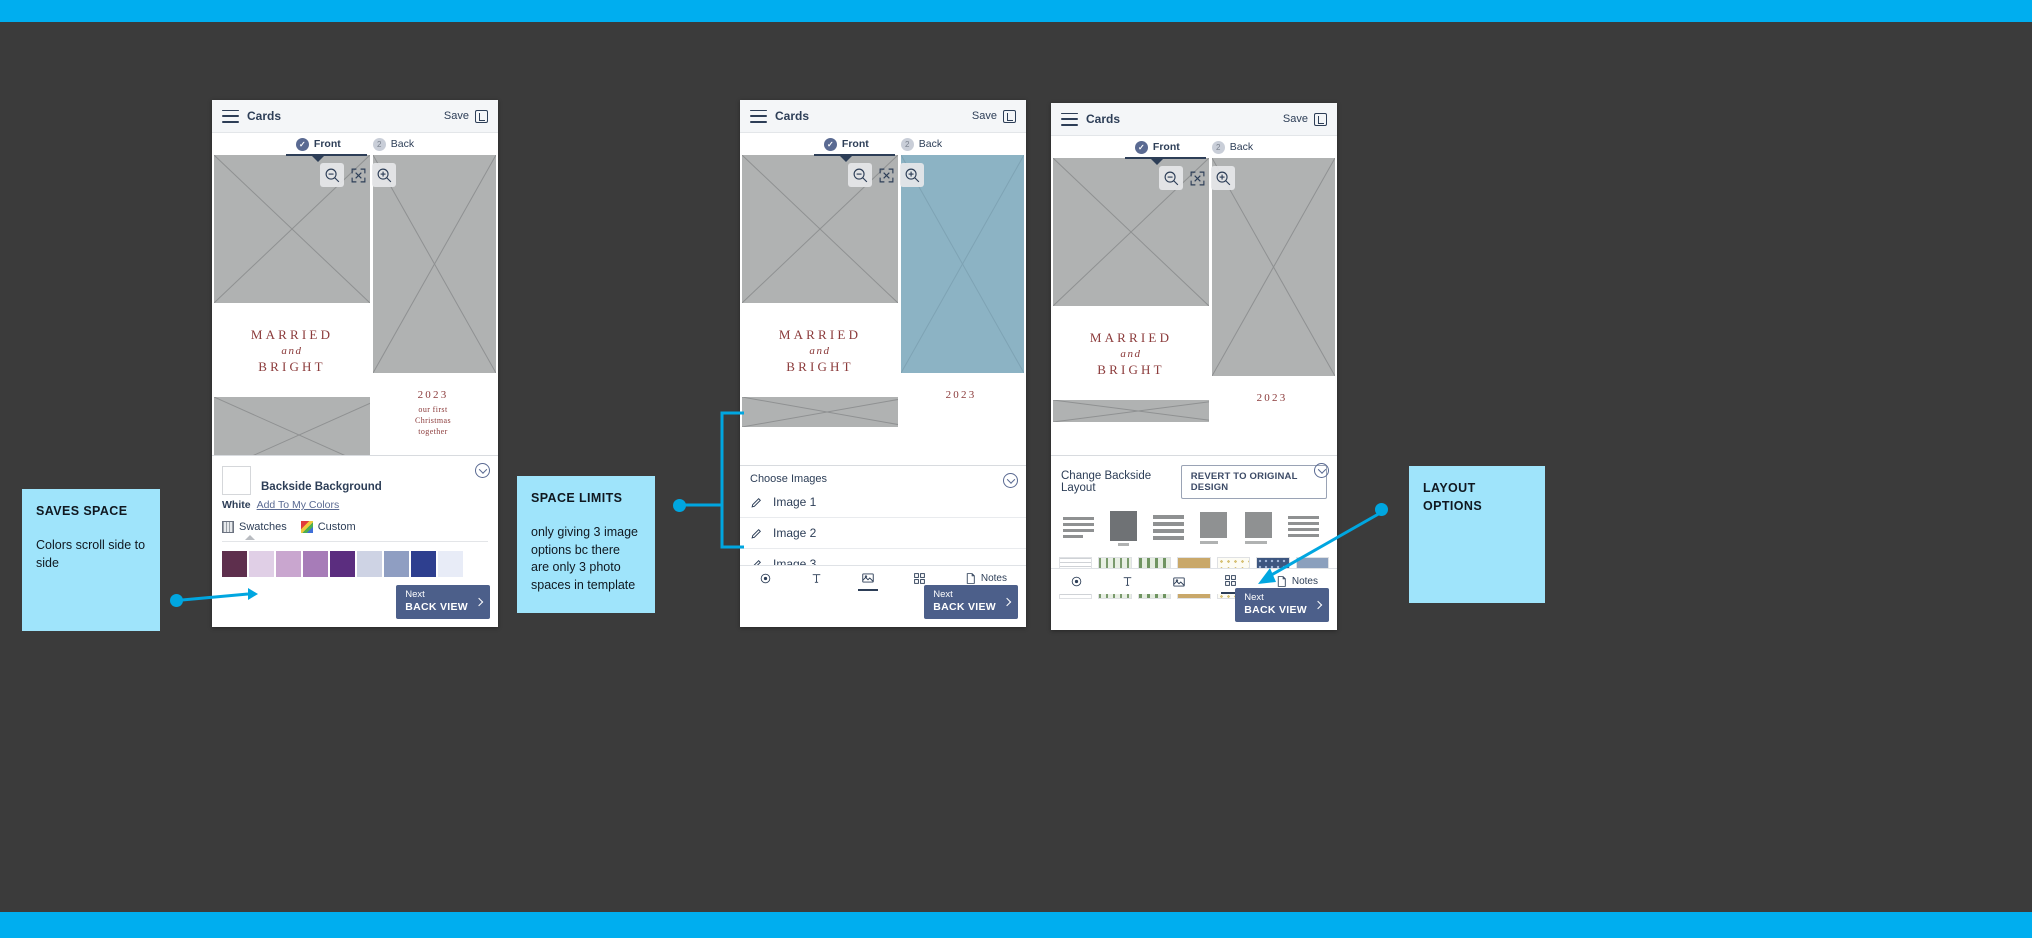  What do you see at coordinates (795, 533) in the screenshot?
I see `list-item-label: Image 2` at bounding box center [795, 533].